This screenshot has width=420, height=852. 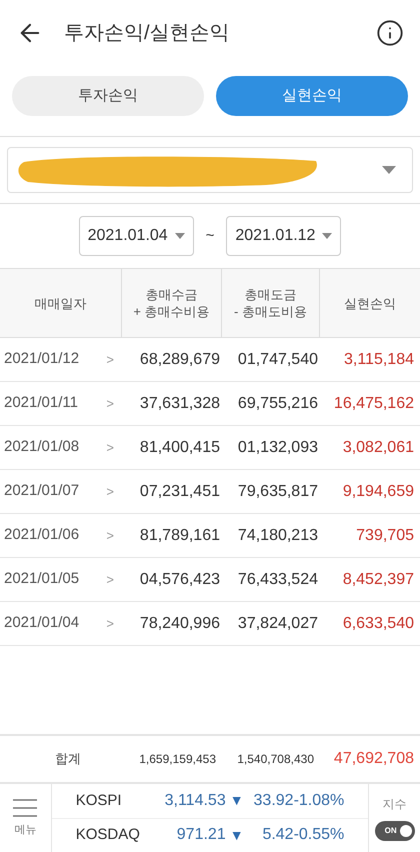 What do you see at coordinates (378, 580) in the screenshot?
I see `profit-cell-text: 8,452,397` at bounding box center [378, 580].